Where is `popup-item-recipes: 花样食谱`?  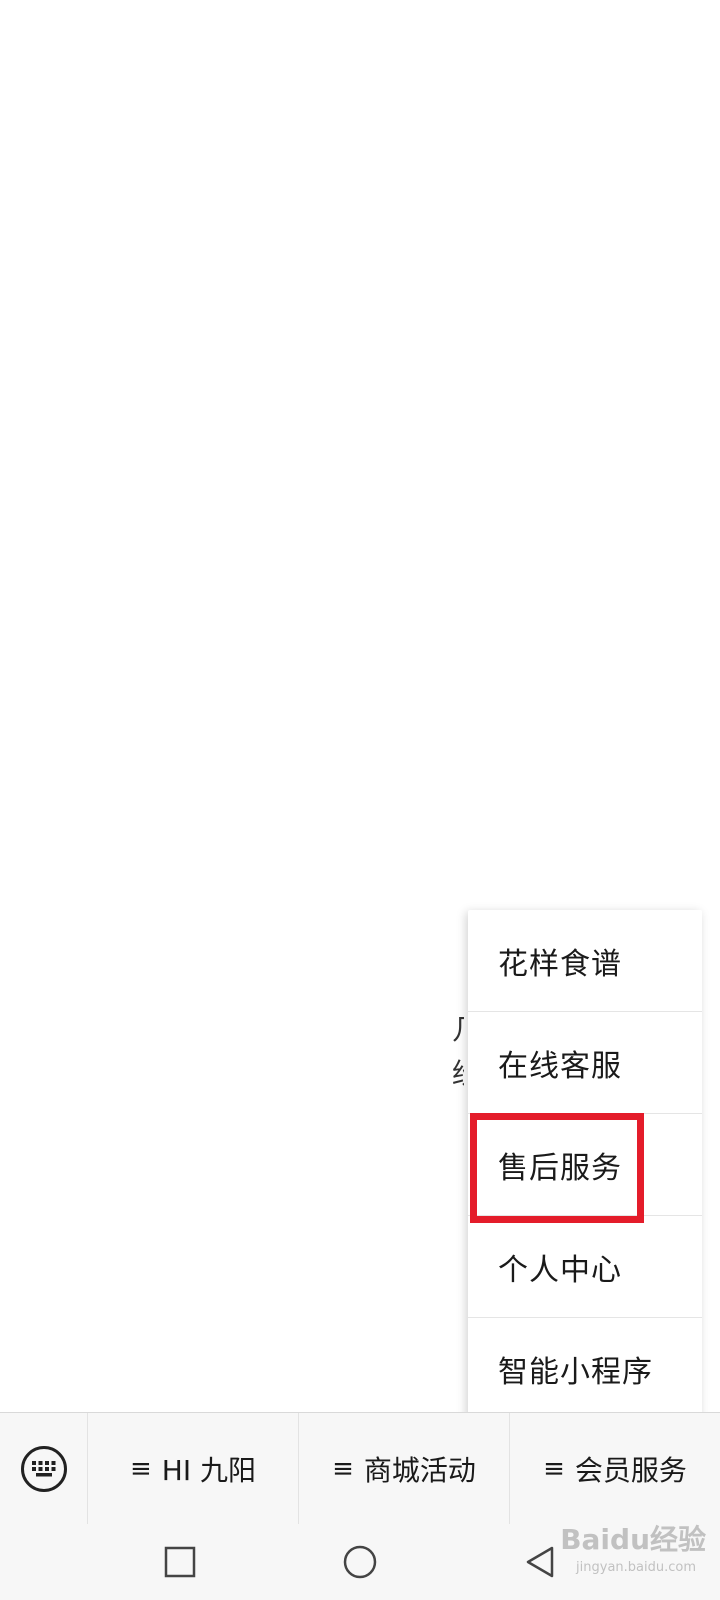
popup-item-recipes: 花样食谱 is located at coordinates (585, 961).